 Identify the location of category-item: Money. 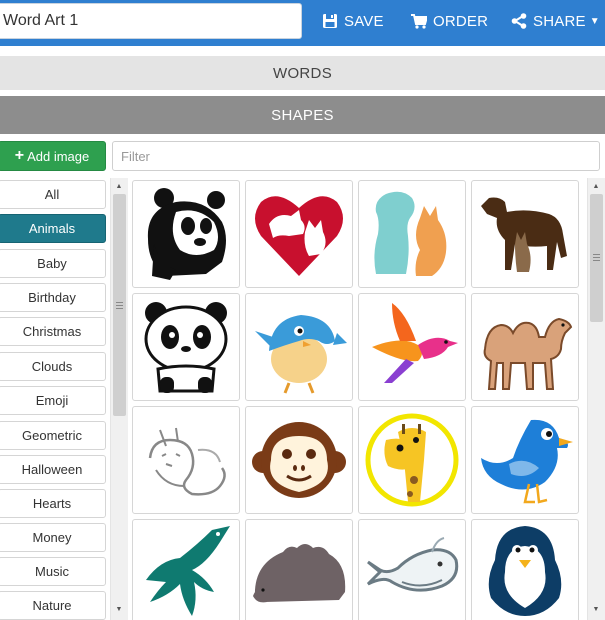
(53, 537).